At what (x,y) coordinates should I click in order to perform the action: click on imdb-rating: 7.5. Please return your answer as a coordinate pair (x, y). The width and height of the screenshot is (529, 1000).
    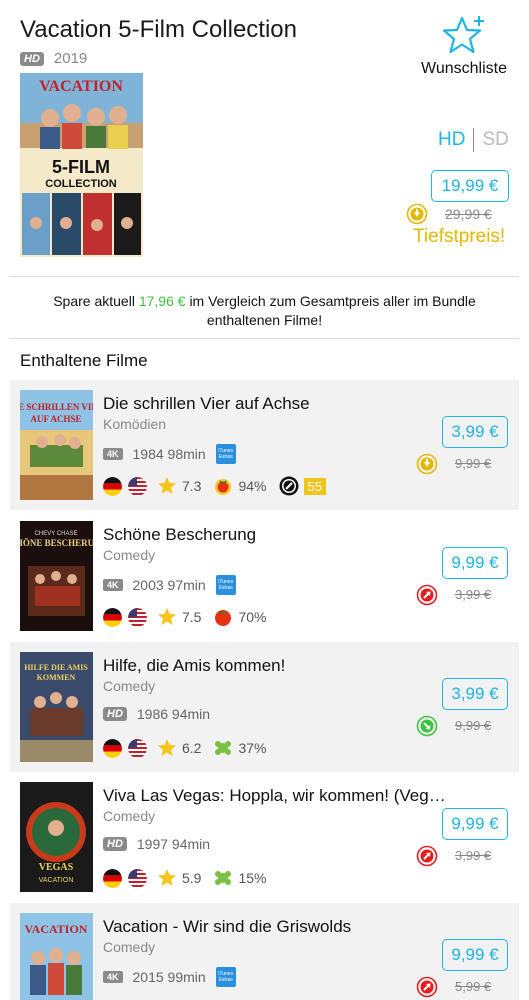
    Looking at the image, I should click on (192, 617).